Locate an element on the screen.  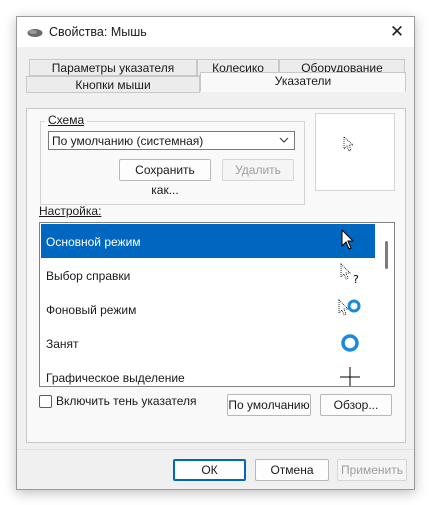
tab-pointers: Указатели is located at coordinates (303, 82).